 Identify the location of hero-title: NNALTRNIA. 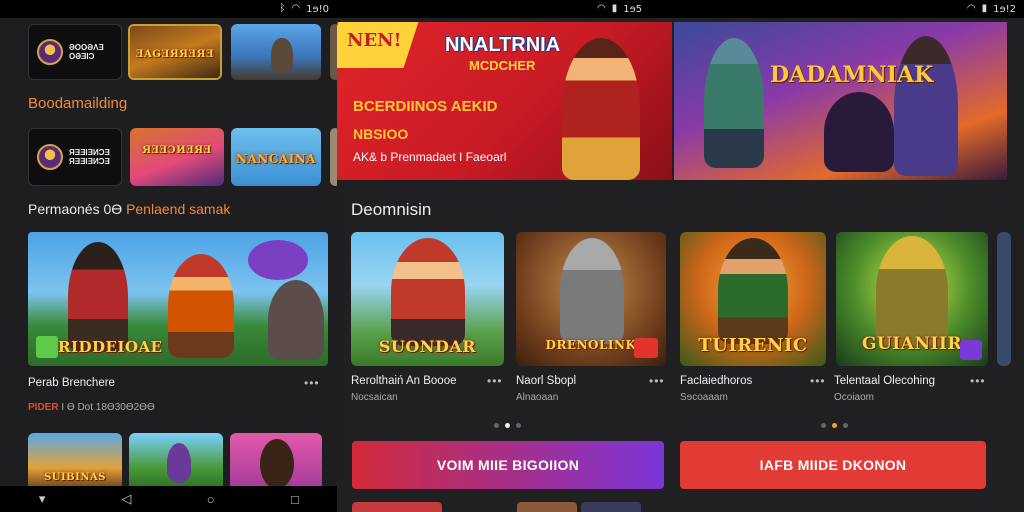
(503, 45).